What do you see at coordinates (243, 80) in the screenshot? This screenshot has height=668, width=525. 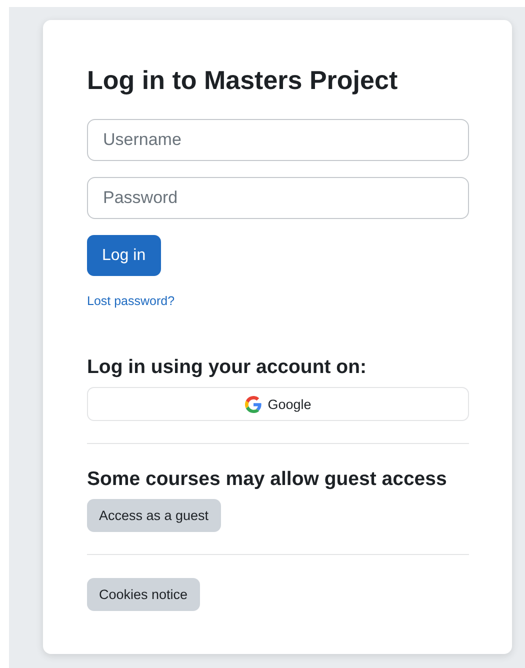 I see `page-title: Log in to Masters Project` at bounding box center [243, 80].